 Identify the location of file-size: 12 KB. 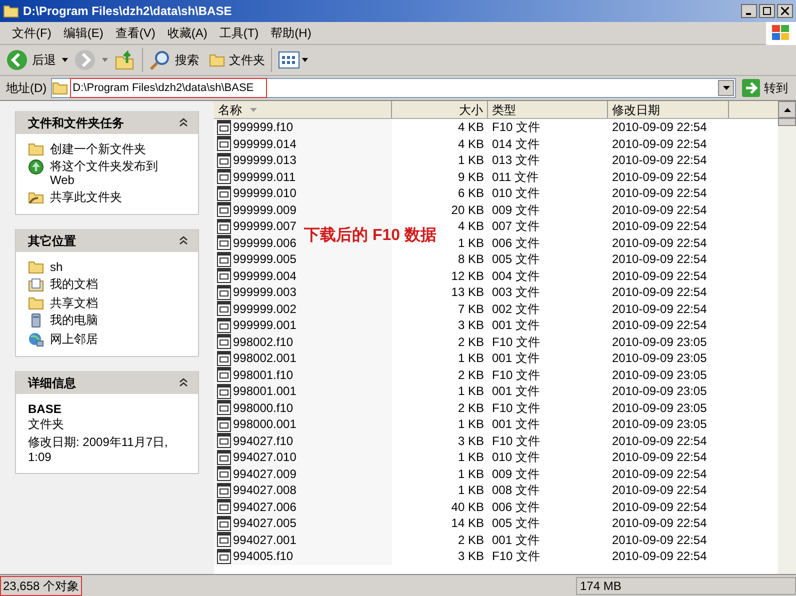
(467, 276).